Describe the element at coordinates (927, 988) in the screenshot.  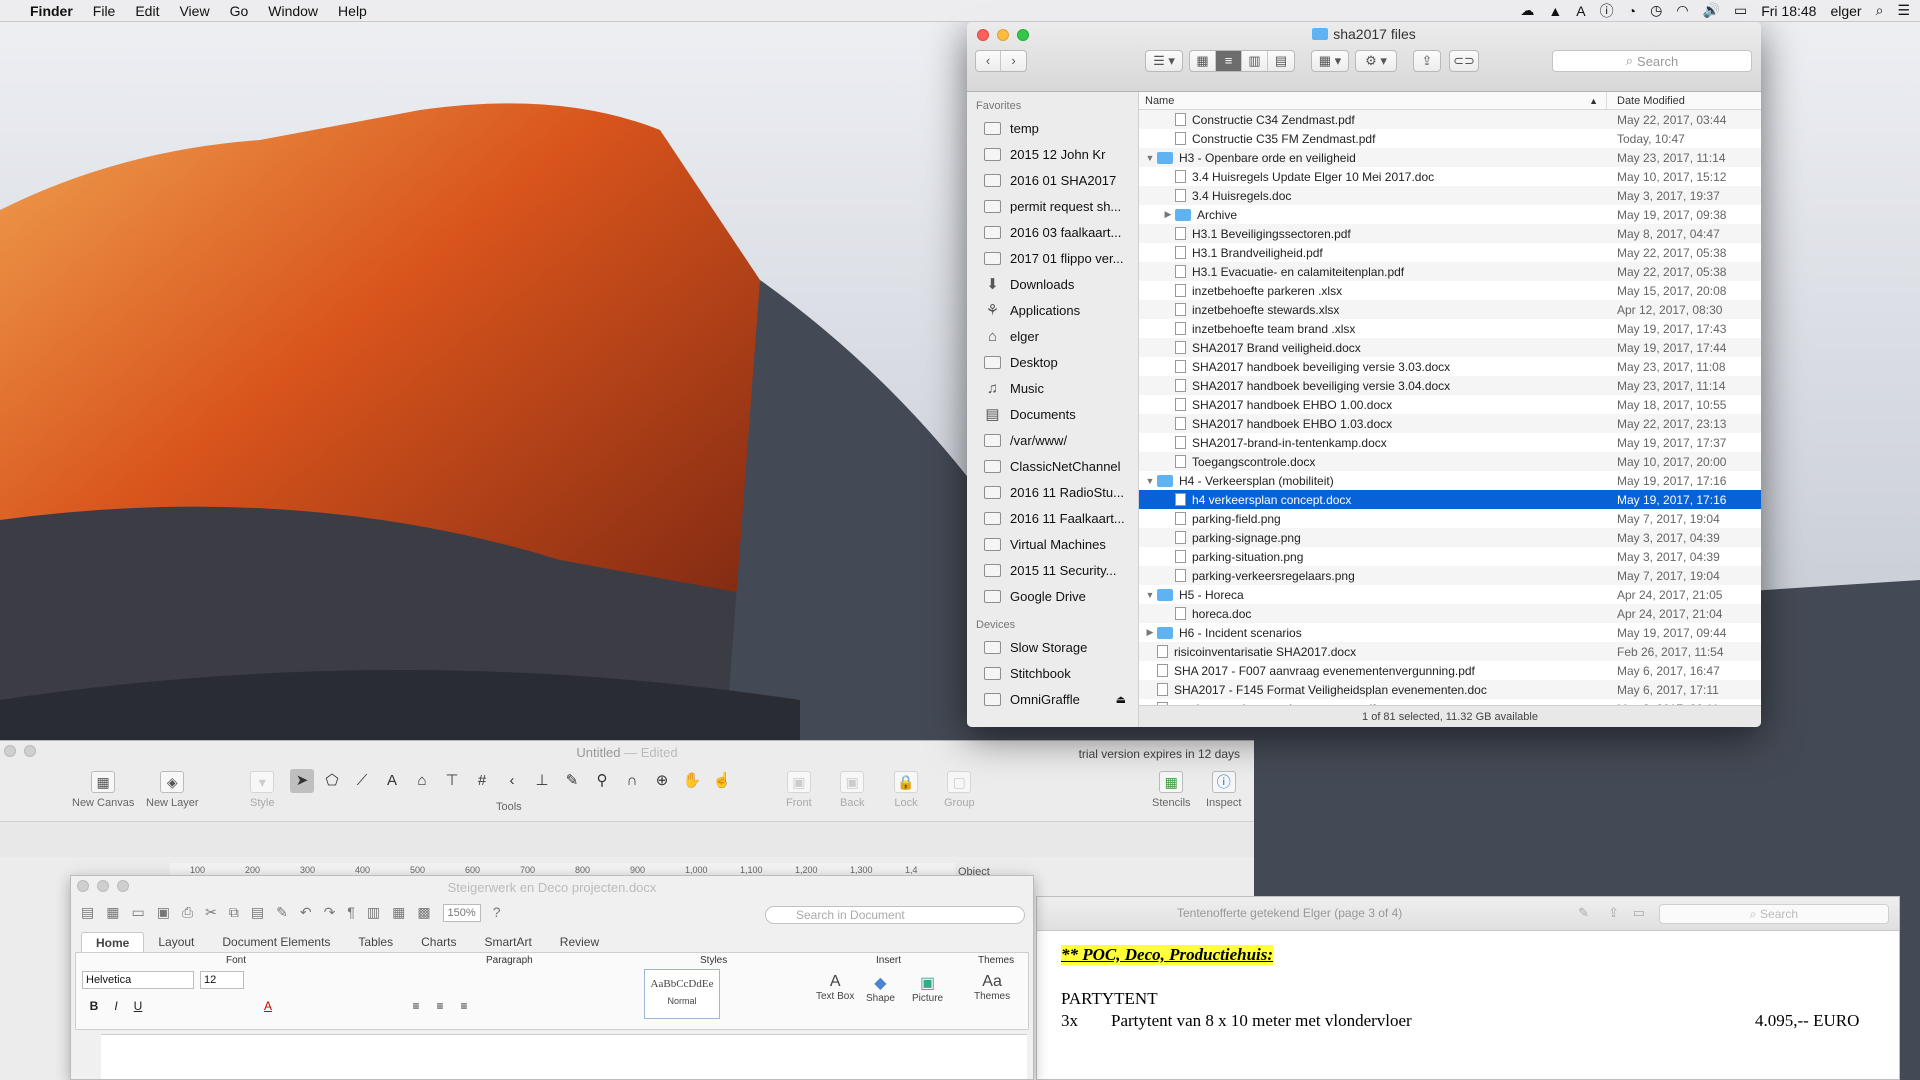
I see `picture-button: ▣ Picture` at that location.